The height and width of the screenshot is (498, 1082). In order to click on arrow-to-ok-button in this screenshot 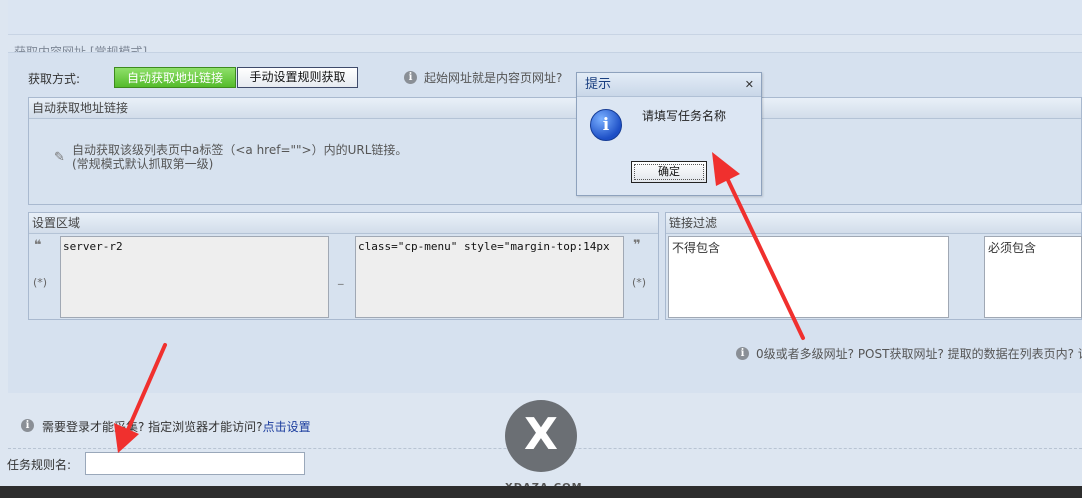, I will do `click(758, 246)`.